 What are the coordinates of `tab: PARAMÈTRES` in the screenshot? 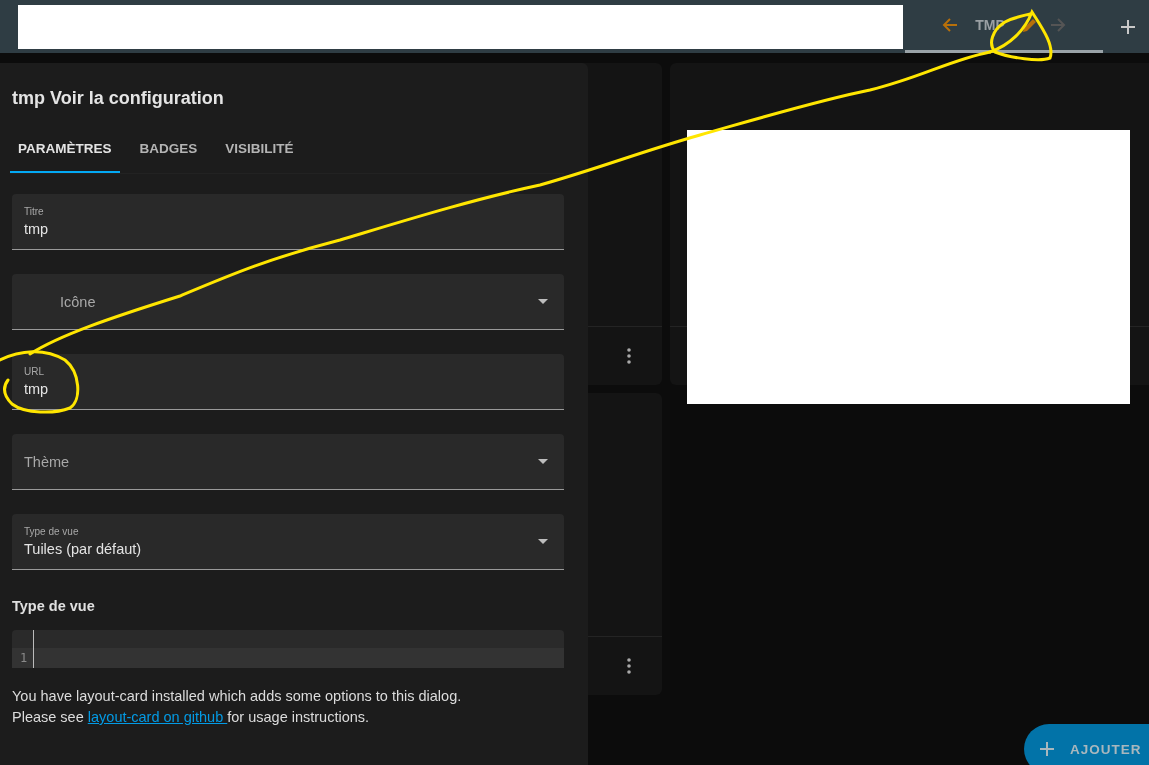 It's located at (65, 150).